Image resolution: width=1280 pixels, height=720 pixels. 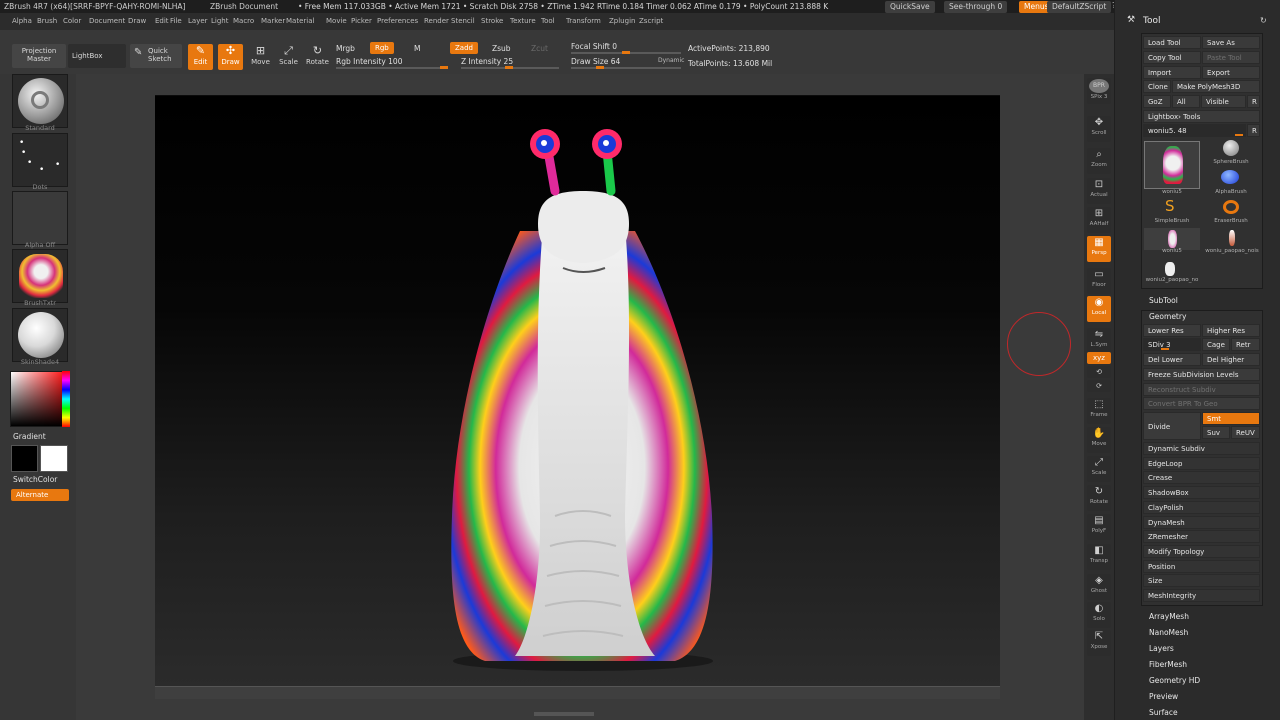 What do you see at coordinates (1239, 135) in the screenshot?
I see `current-tool-knob` at bounding box center [1239, 135].